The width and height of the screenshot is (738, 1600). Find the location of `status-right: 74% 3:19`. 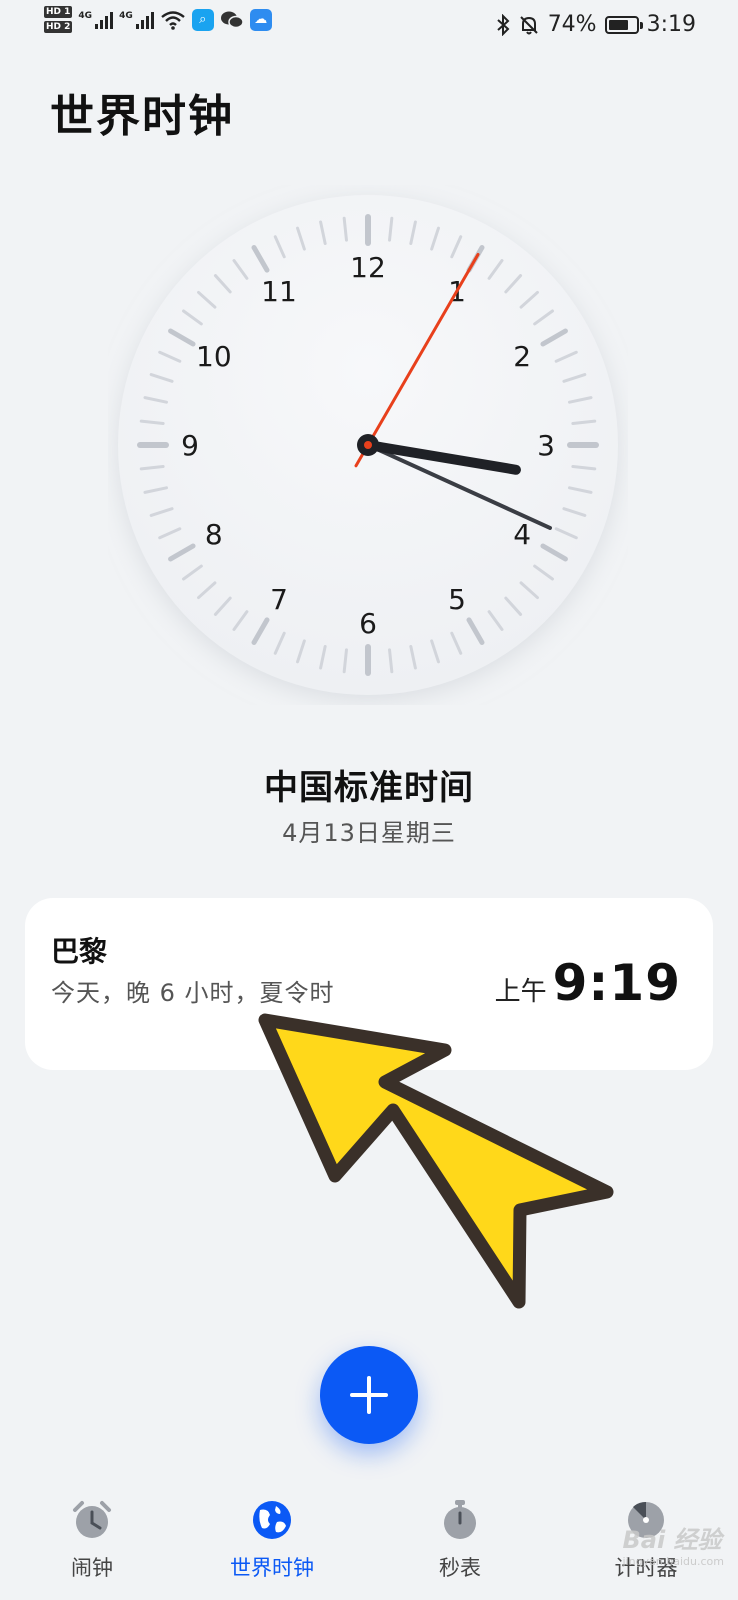

status-right: 74% 3:19 is located at coordinates (596, 24).